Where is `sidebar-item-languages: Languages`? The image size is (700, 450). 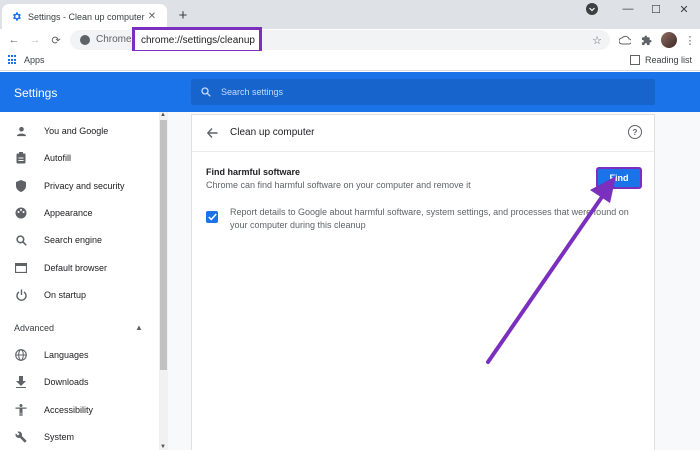
sidebar-item-languages: Languages is located at coordinates (80, 355).